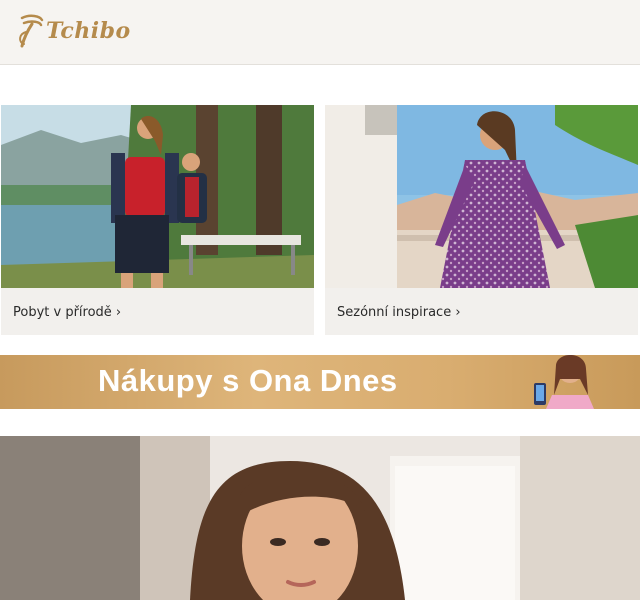  Describe the element at coordinates (88, 31) in the screenshot. I see `logo-text: Tchibo` at that location.